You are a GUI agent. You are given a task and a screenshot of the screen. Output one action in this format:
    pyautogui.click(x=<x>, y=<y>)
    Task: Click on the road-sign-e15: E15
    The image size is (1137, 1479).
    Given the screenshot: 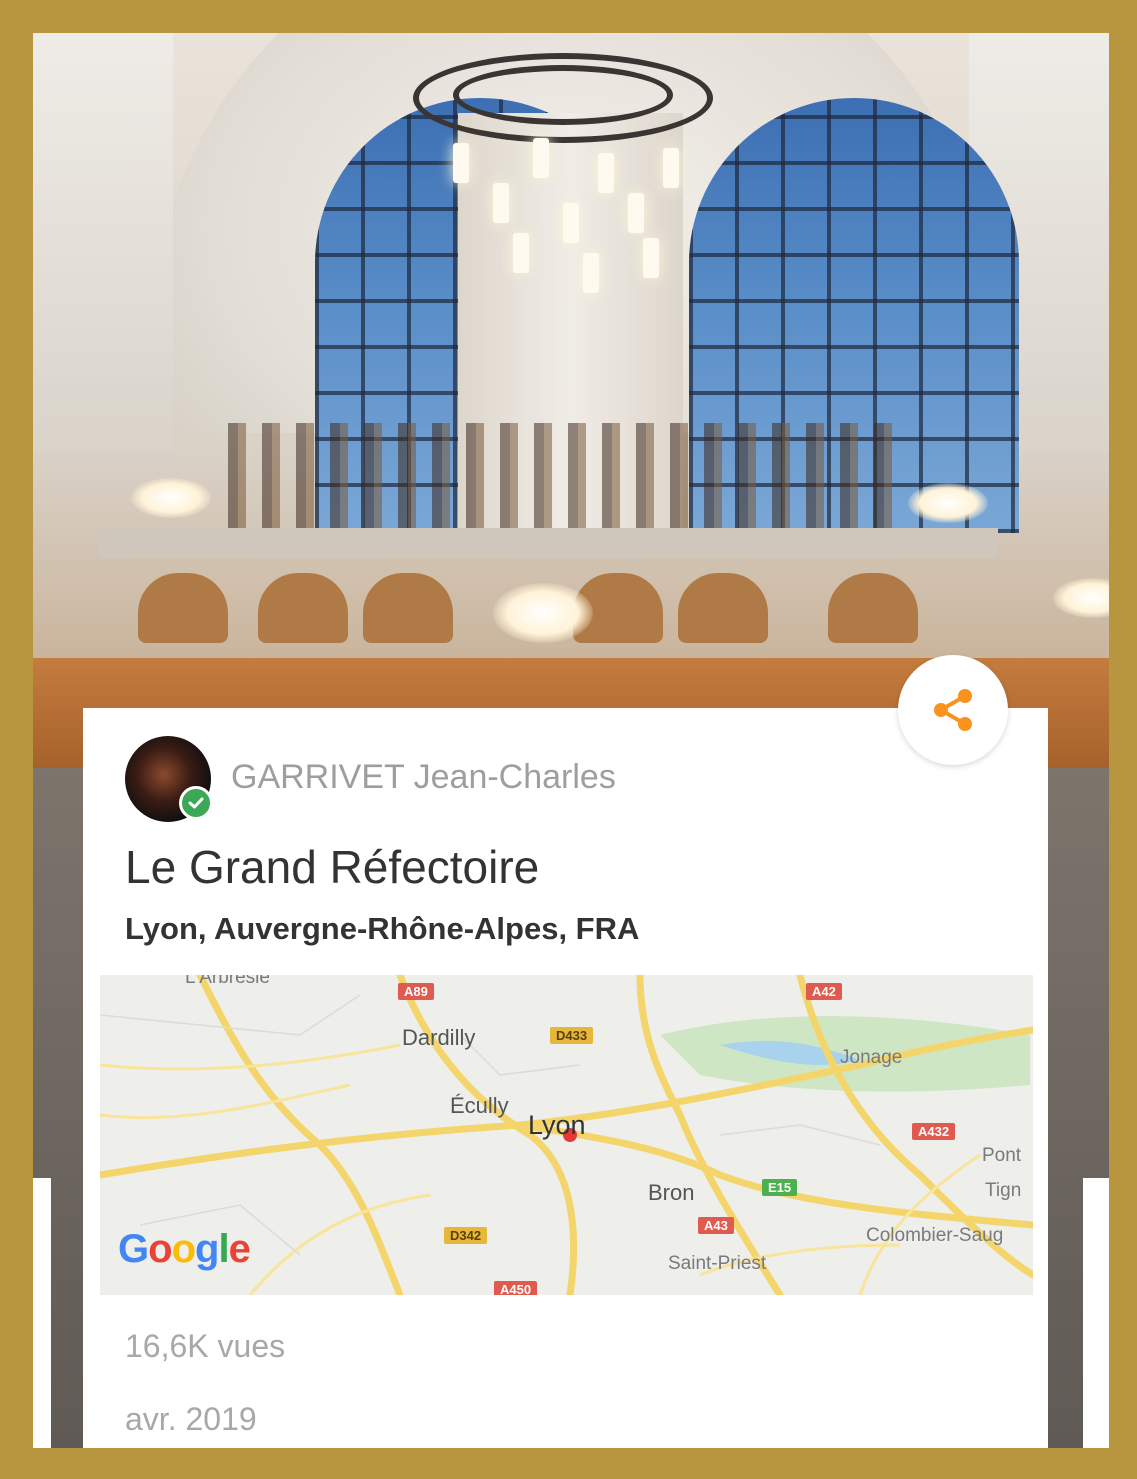 What is the action you would take?
    pyautogui.click(x=780, y=1187)
    